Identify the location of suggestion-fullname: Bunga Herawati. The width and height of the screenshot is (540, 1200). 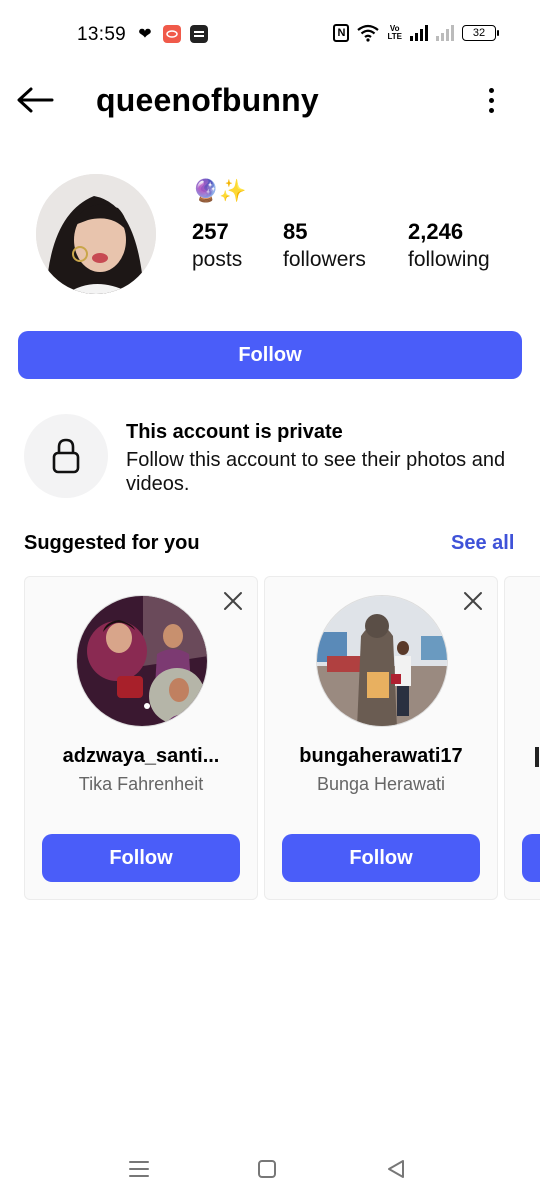
(381, 784).